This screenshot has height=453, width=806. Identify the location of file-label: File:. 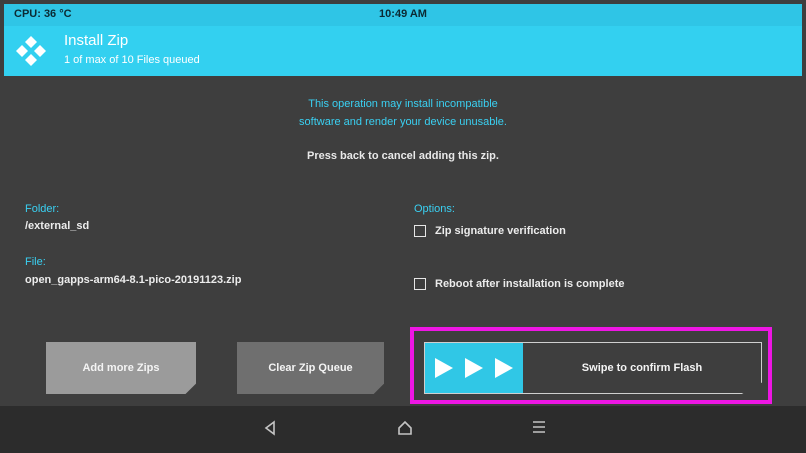
(35, 262).